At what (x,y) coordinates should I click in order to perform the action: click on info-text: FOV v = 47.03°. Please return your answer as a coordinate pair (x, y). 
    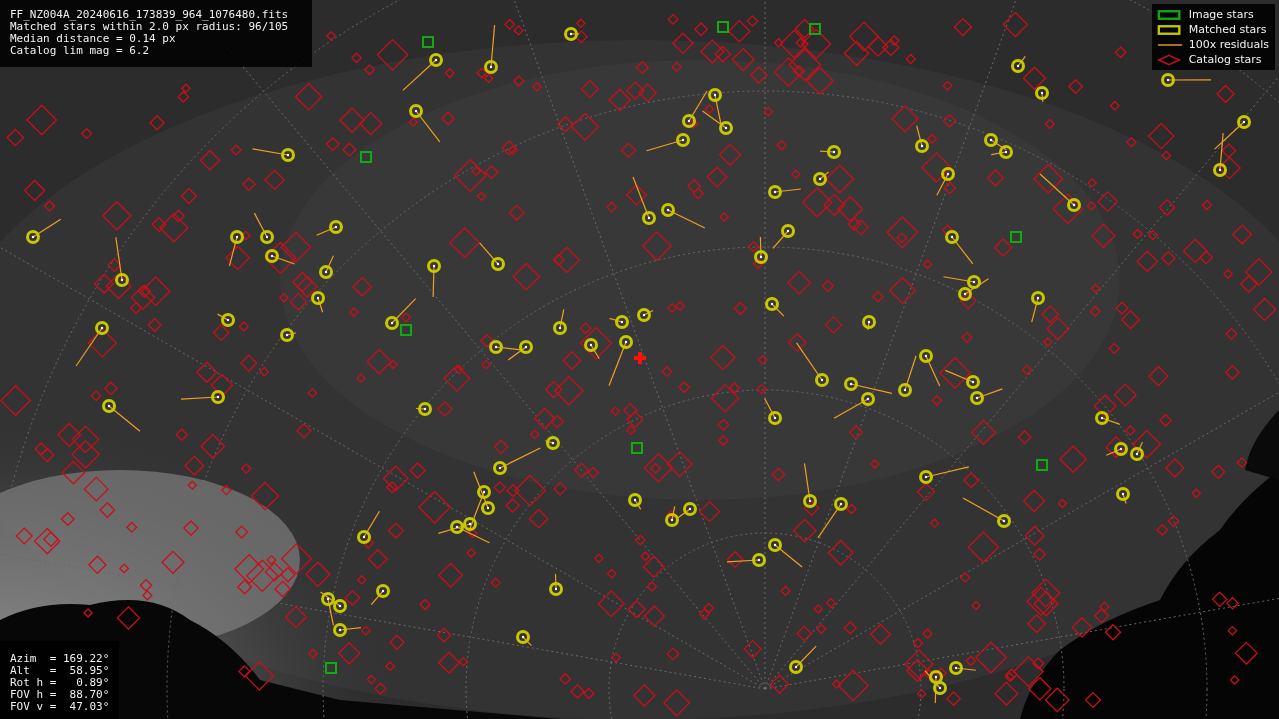
    Looking at the image, I should click on (60, 707).